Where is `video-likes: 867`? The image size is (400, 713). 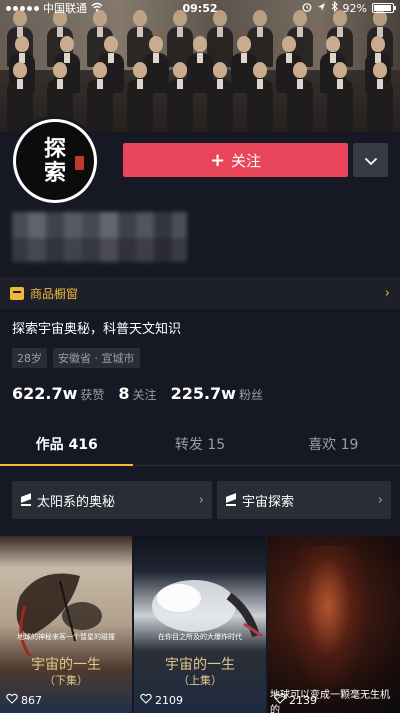
video-likes: 867 is located at coordinates (24, 700).